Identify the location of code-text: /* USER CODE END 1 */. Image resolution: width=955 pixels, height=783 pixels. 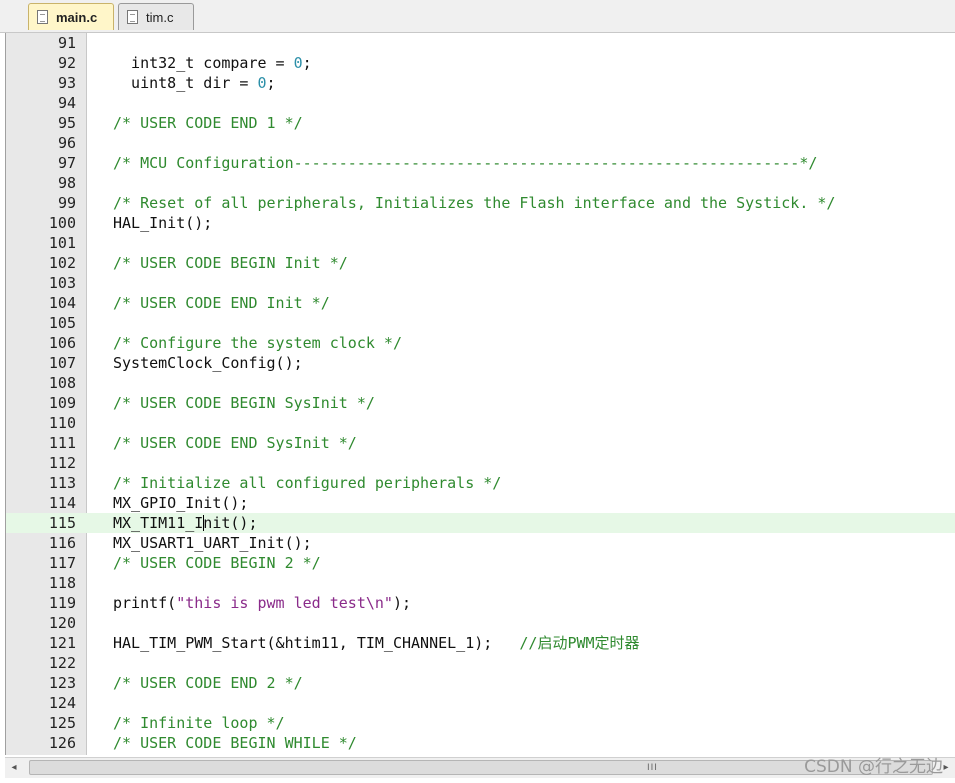
(208, 123).